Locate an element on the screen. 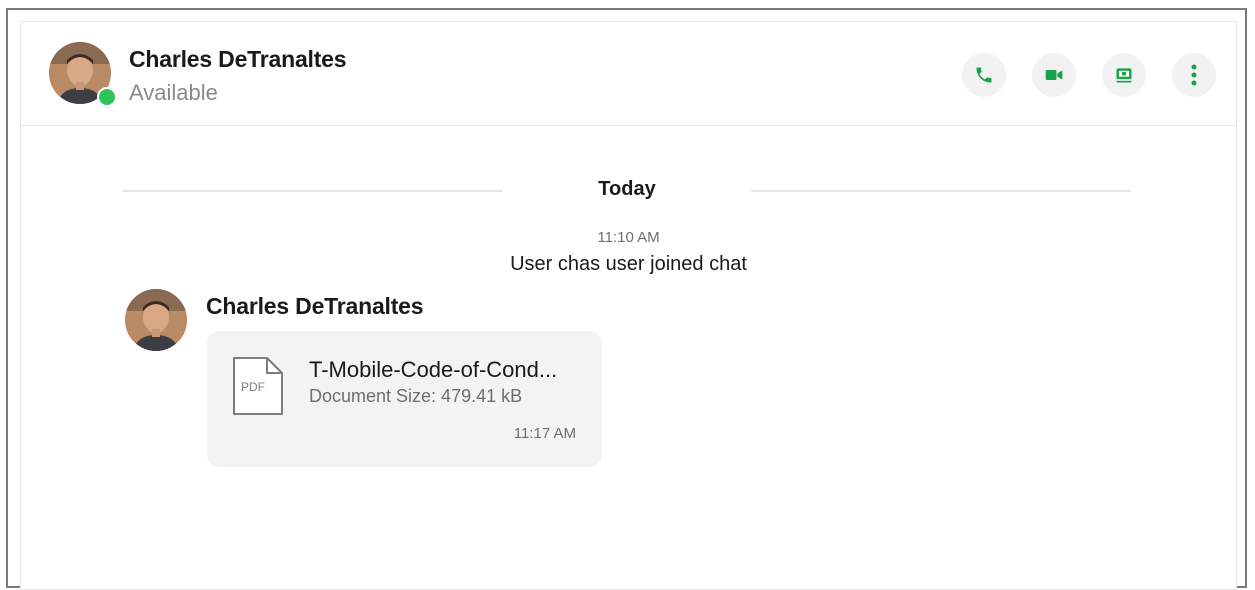 The height and width of the screenshot is (590, 1255). day-divider-label: Today is located at coordinates (627, 189).